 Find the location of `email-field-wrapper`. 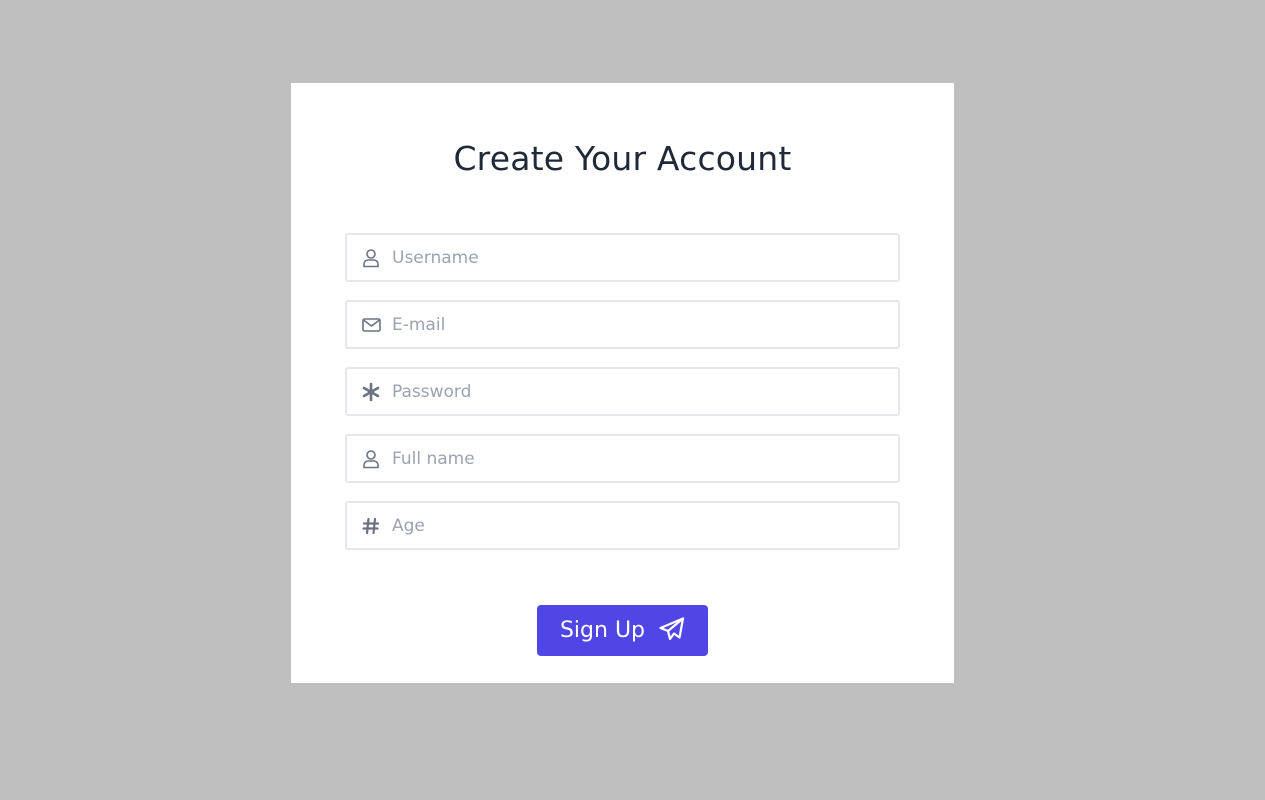

email-field-wrapper is located at coordinates (622, 324).